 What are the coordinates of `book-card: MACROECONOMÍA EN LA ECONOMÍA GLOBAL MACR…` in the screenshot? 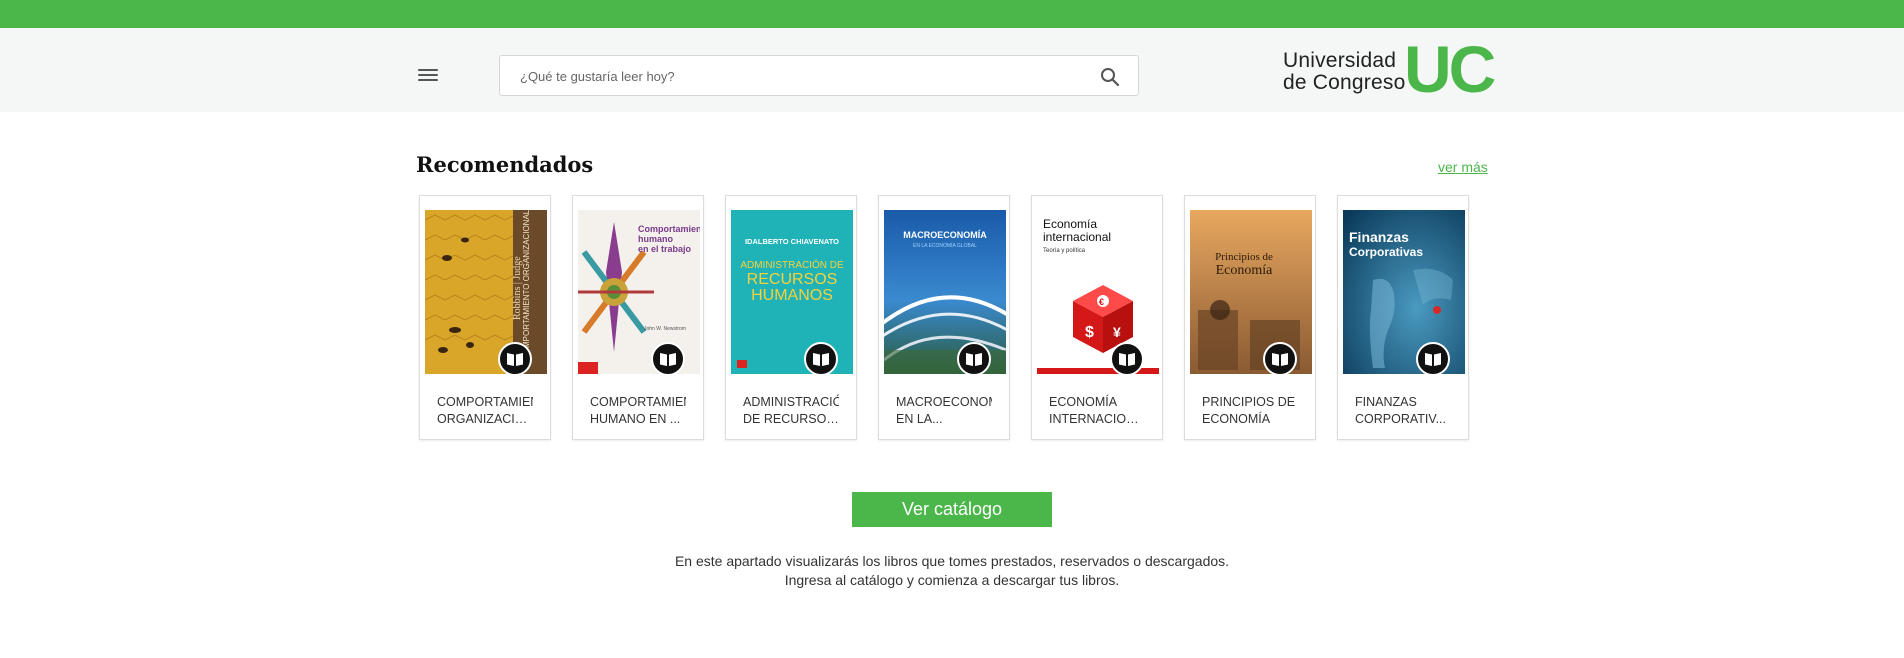 It's located at (944, 317).